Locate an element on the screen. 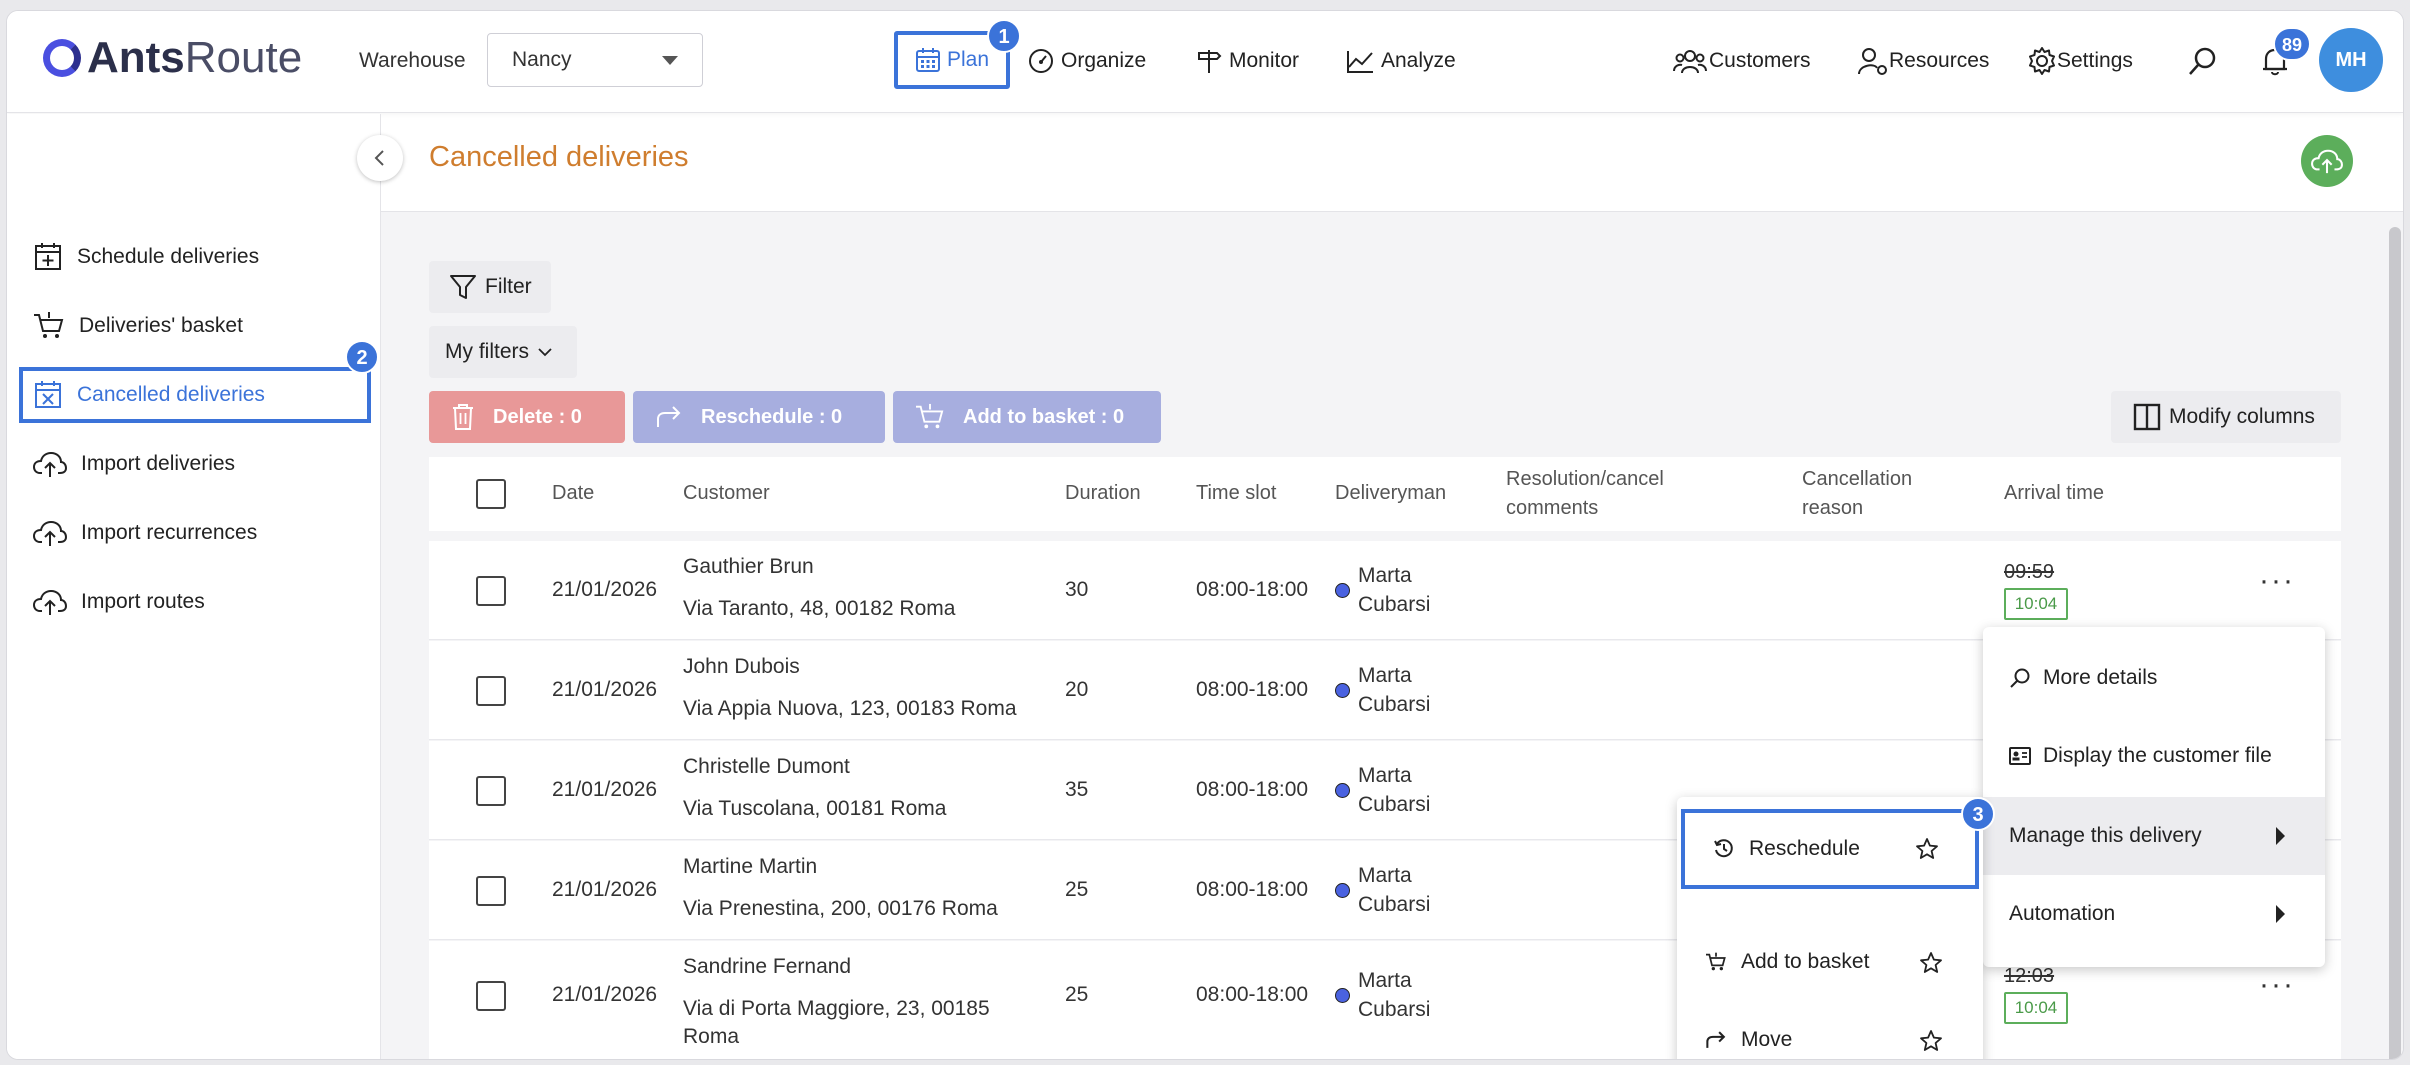 The height and width of the screenshot is (1065, 2410). sidebar-item-cancelled: Cancelled deliveries is located at coordinates (195, 395).